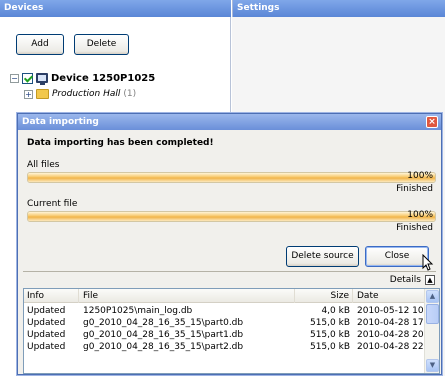  What do you see at coordinates (115, 8) in the screenshot?
I see `devices-panel-header: Devices` at bounding box center [115, 8].